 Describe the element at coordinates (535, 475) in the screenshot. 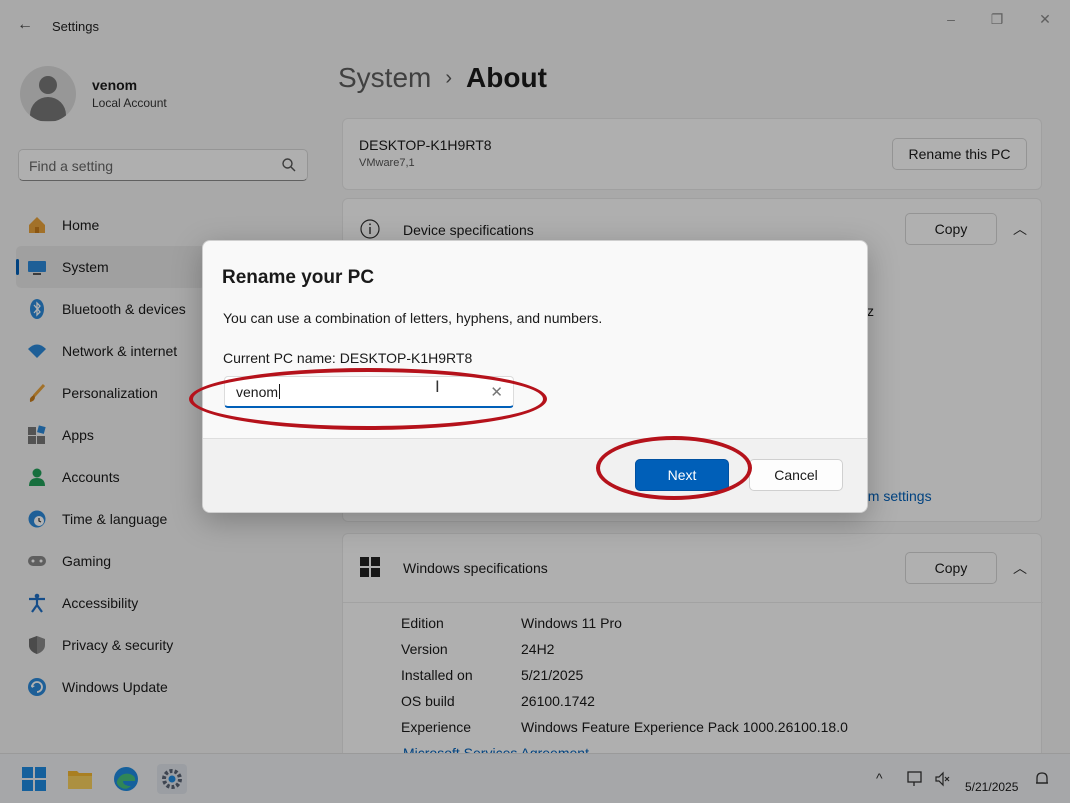

I see `dialog-footer: Next Cancel` at that location.